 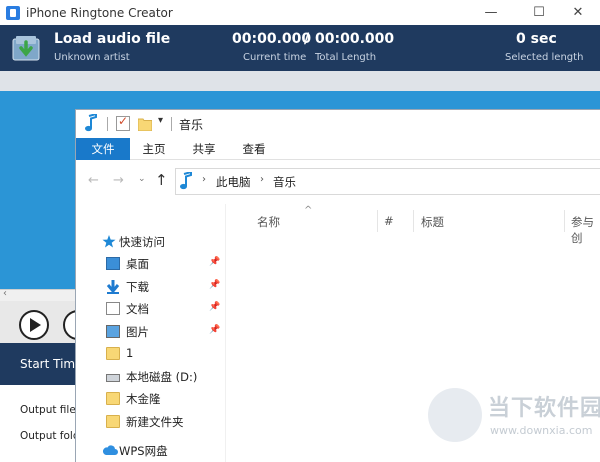 I want to click on download-icon, so click(x=113, y=287).